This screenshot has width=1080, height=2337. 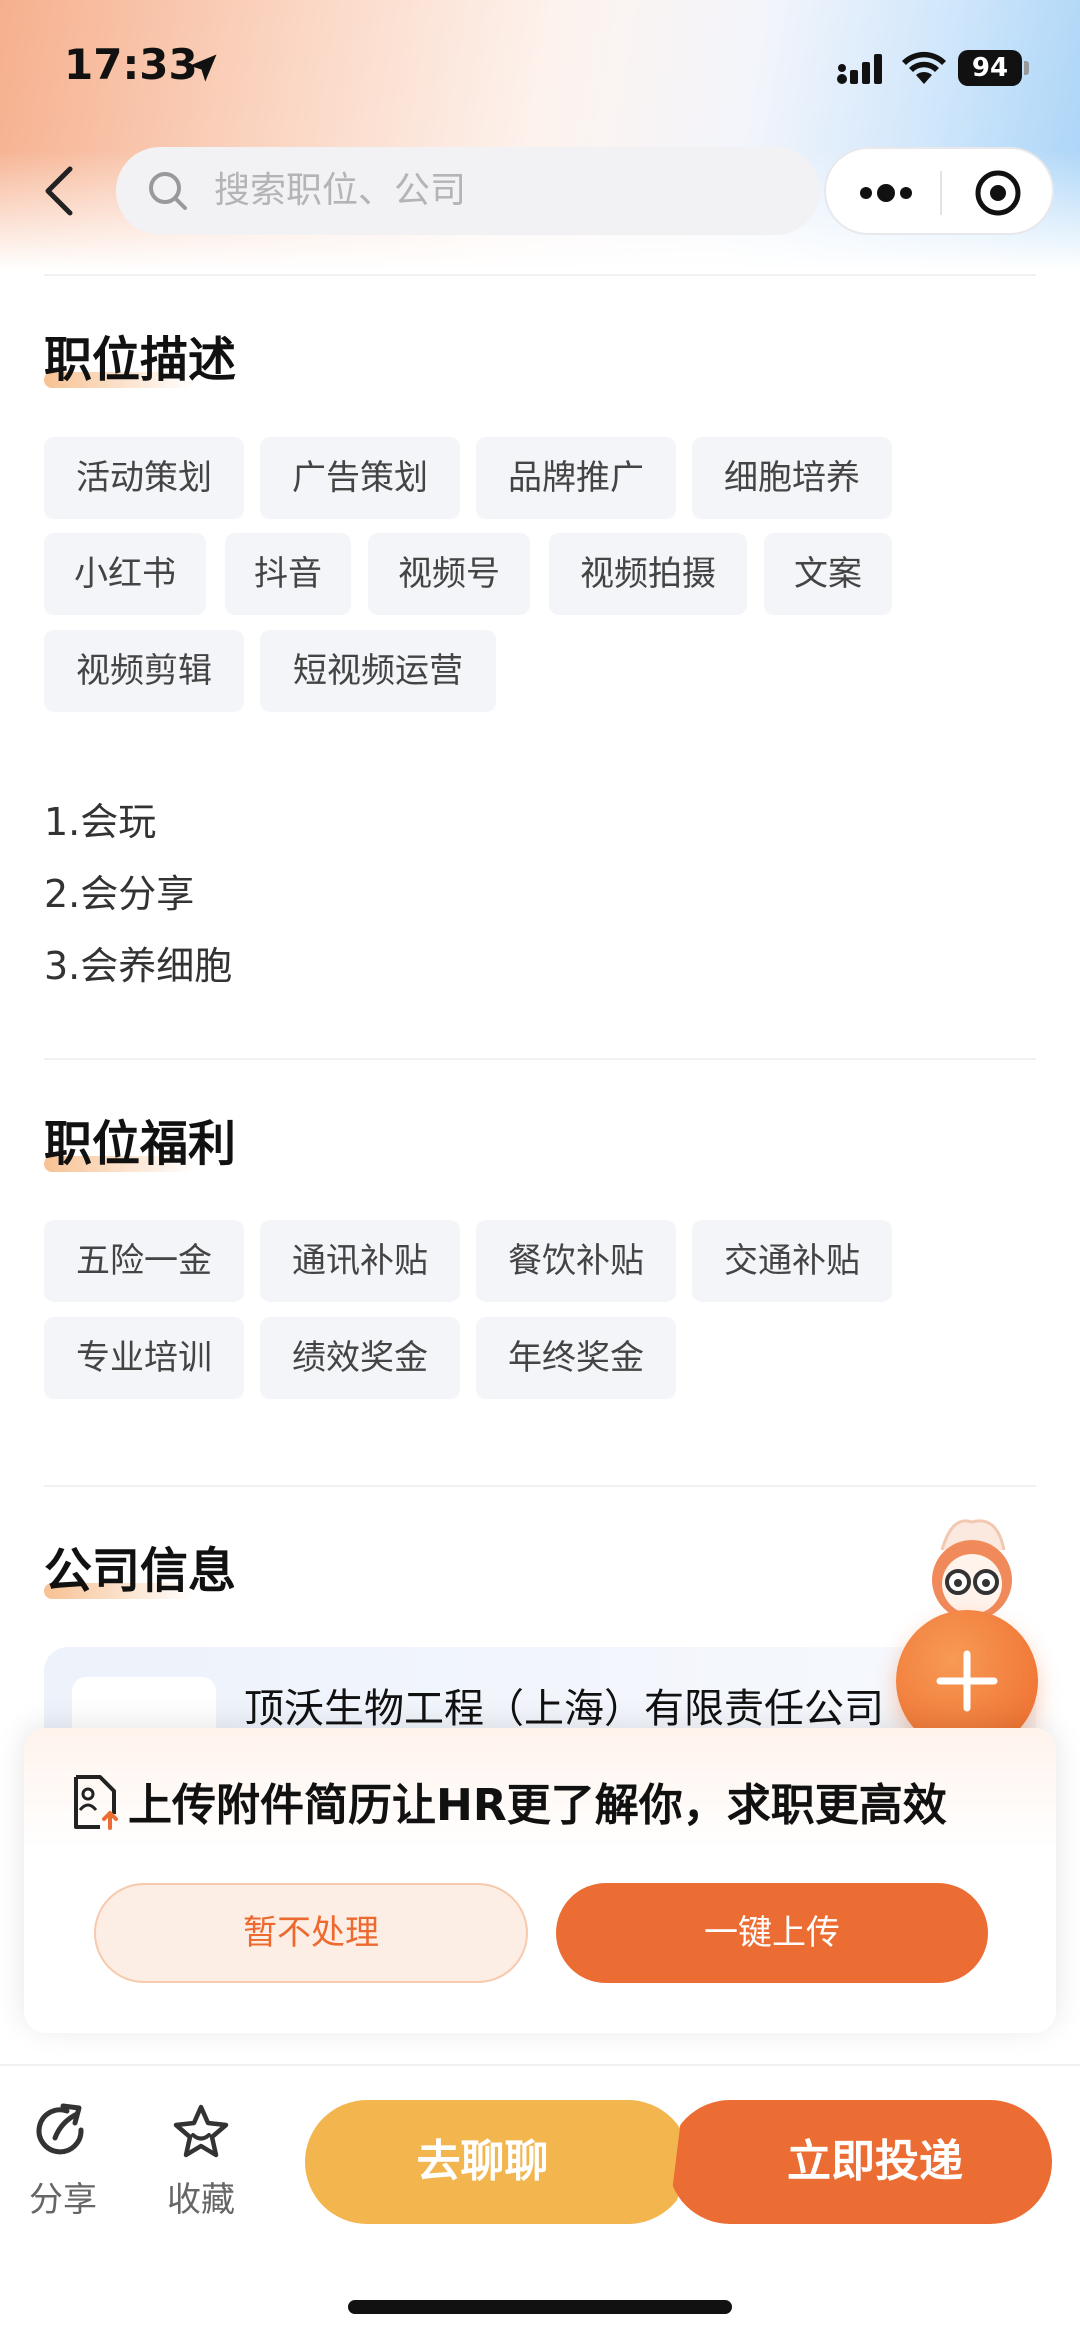 What do you see at coordinates (140, 1571) in the screenshot?
I see `section-title-company: 公司信息` at bounding box center [140, 1571].